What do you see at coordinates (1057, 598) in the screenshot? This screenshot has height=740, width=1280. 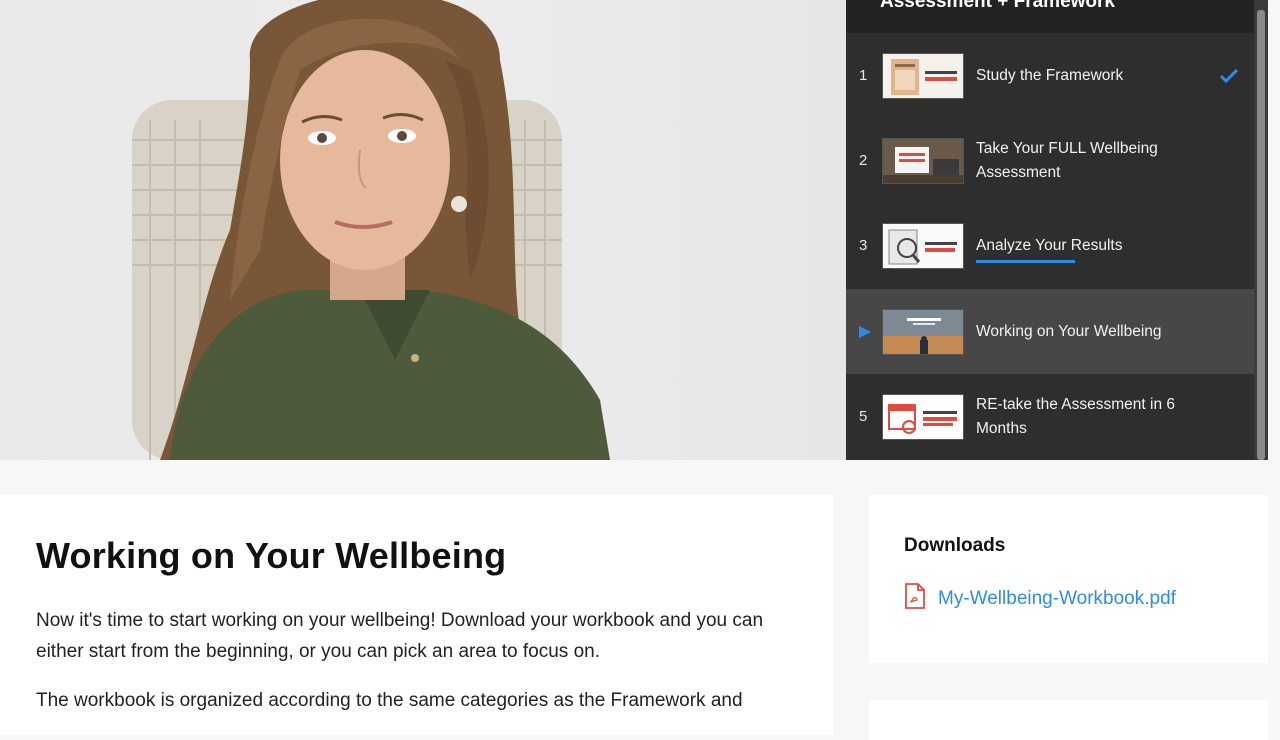 I see `download-filename: My-Wellbeing-Workbook.pdf` at bounding box center [1057, 598].